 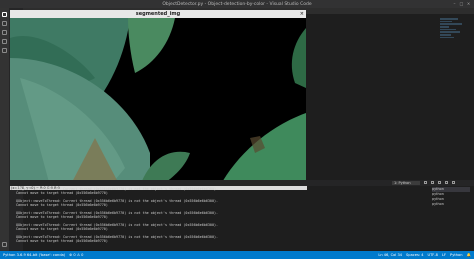 What do you see at coordinates (414, 255) in the screenshot?
I see `indentation: Spaces: 4` at bounding box center [414, 255].